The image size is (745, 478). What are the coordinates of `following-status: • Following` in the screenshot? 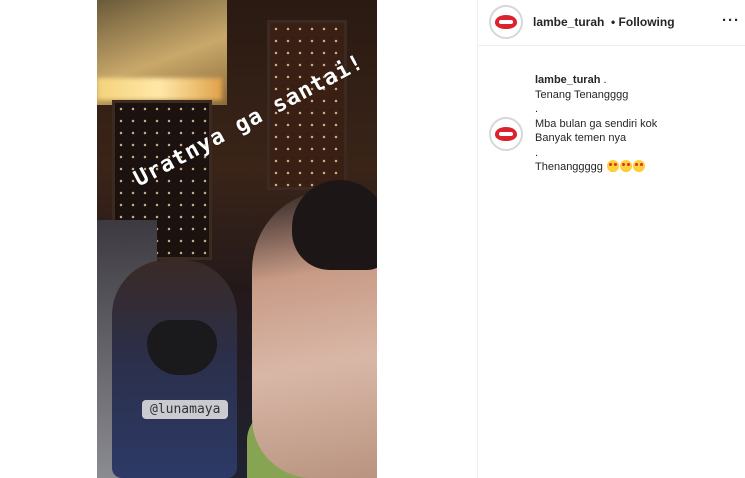 It's located at (643, 22).